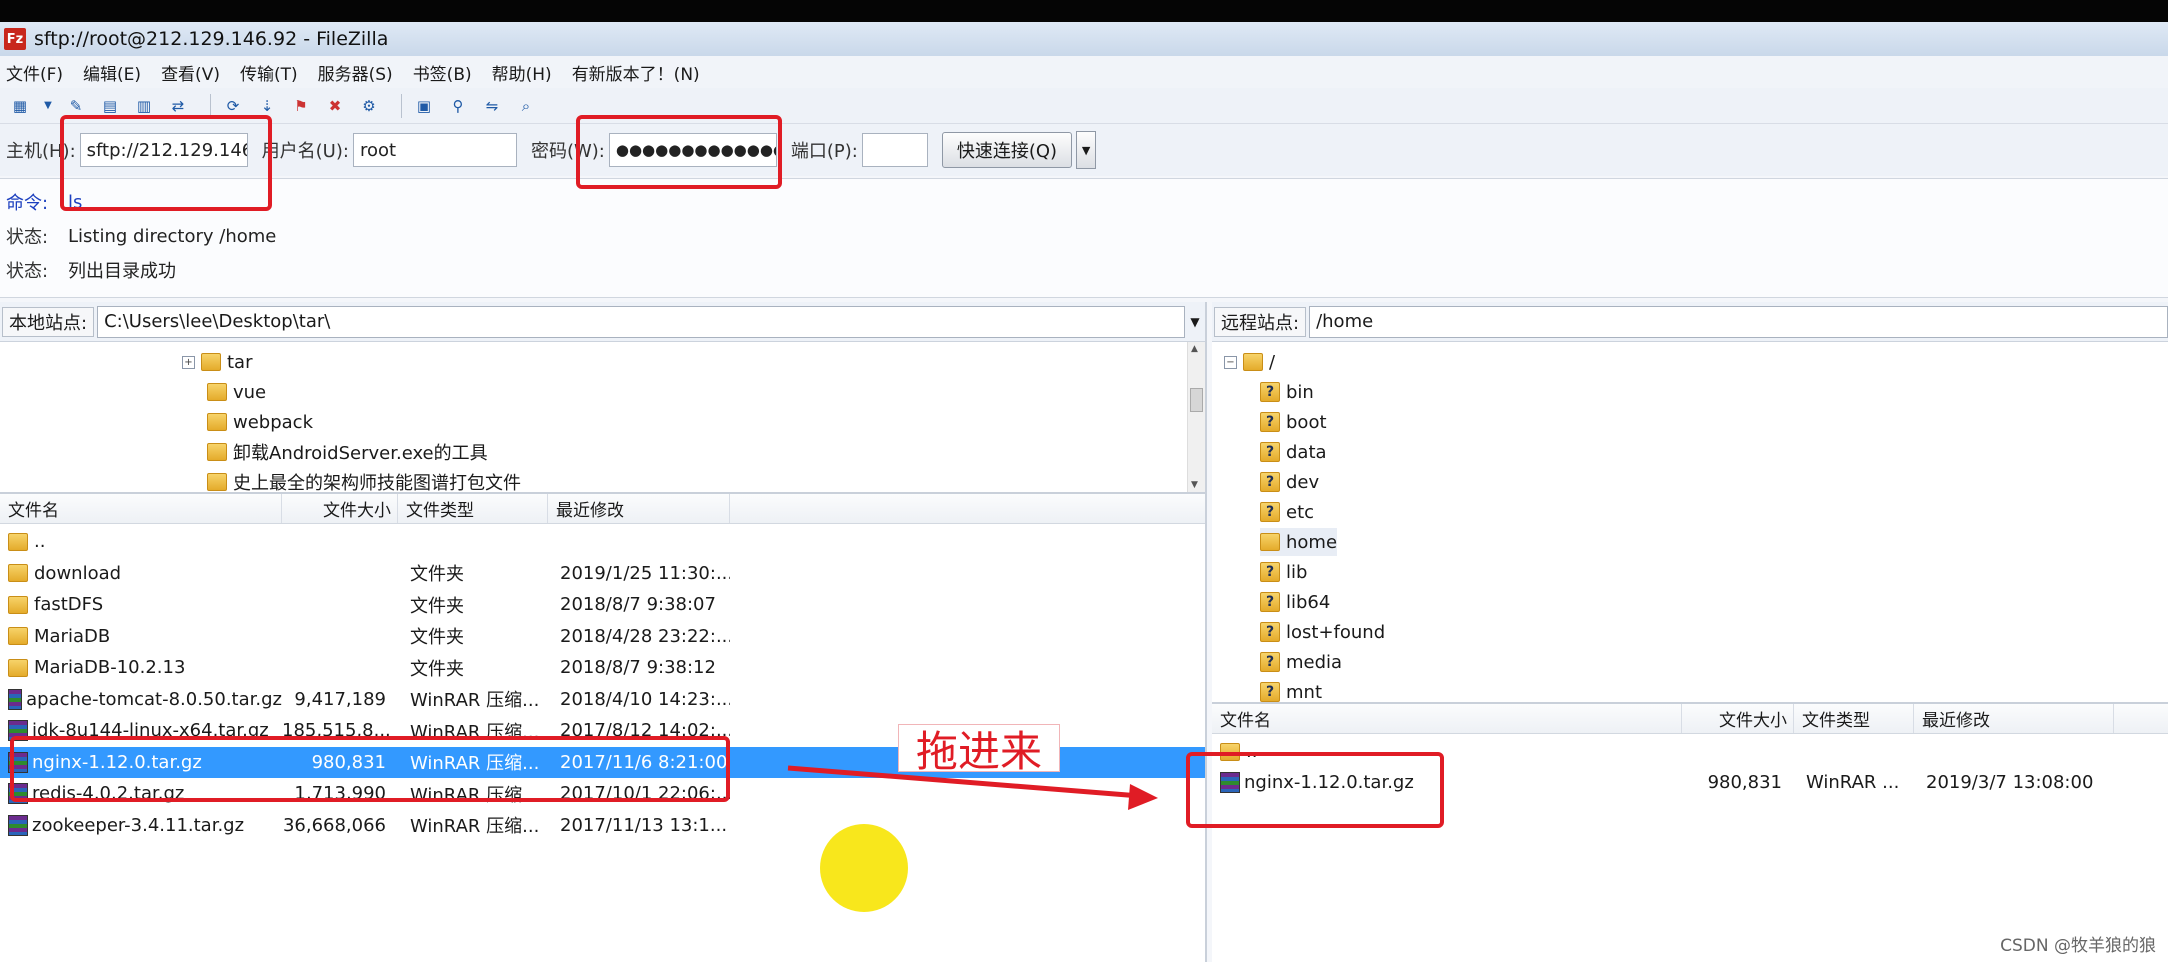 This screenshot has width=2168, height=962. Describe the element at coordinates (2078, 946) in the screenshot. I see `watermark: CSDN @牧羊狼的狼` at that location.